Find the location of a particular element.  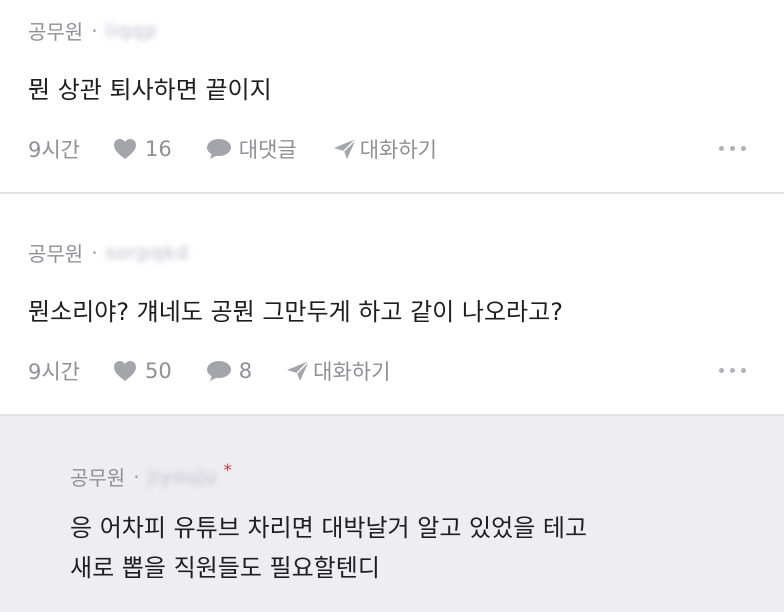

masked-username: jiyouju is located at coordinates (182, 476).